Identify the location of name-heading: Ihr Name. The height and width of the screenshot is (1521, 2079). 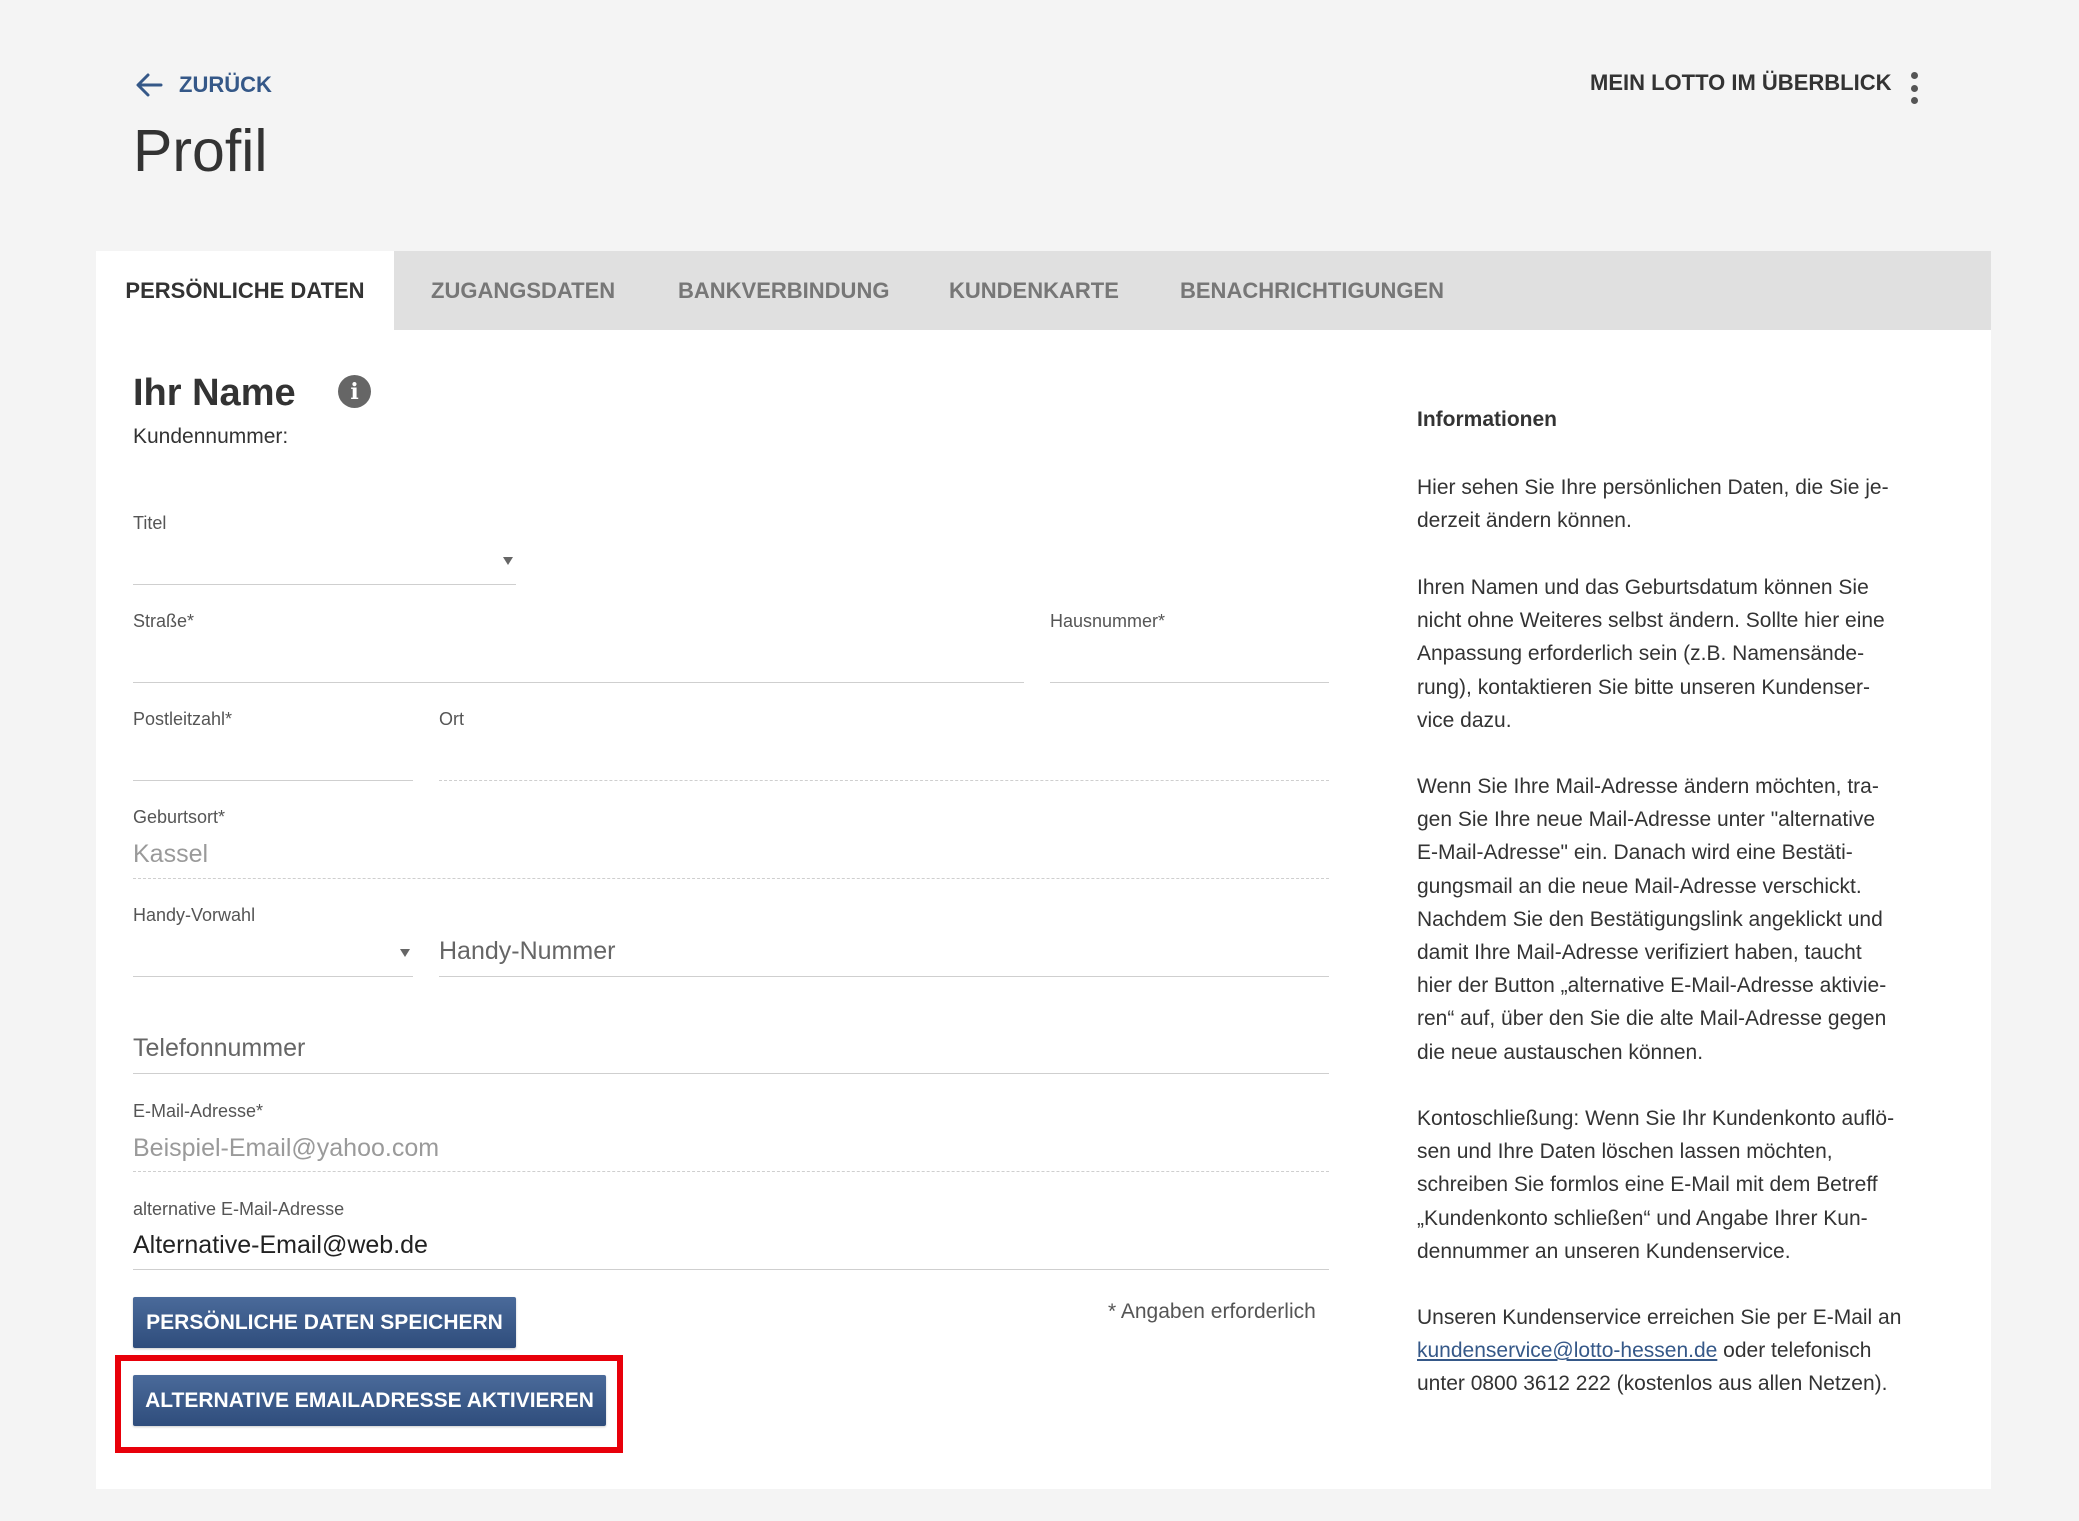
(214, 393).